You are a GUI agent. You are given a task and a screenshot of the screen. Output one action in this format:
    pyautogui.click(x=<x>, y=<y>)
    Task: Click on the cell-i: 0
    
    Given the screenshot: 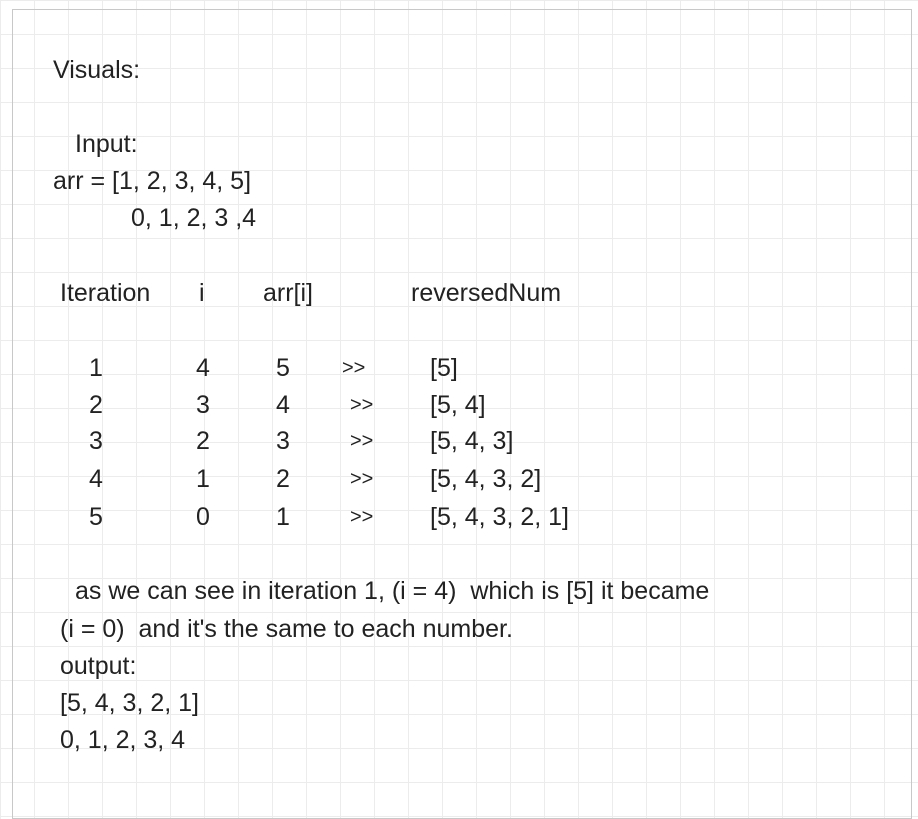 What is the action you would take?
    pyautogui.click(x=203, y=517)
    